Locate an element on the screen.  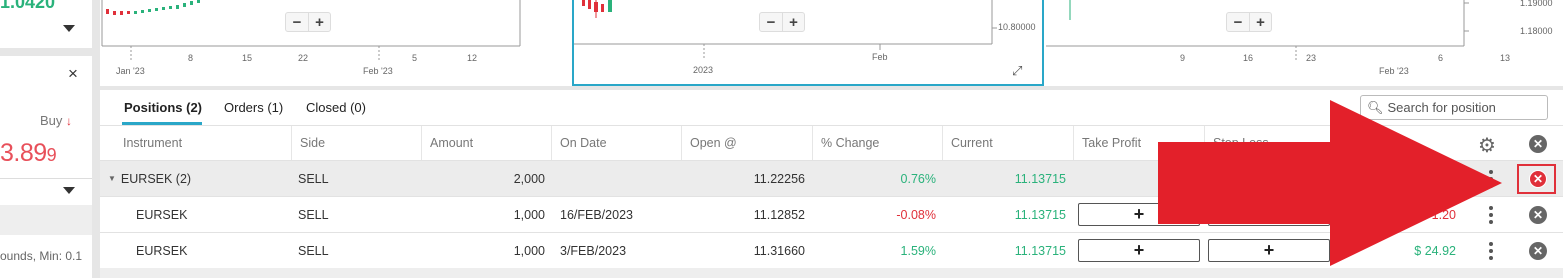
left-trade-panel: 1.0420 × Buy ↓ 3.899 ounds, Min: 0.1 is located at coordinates (46, 139).